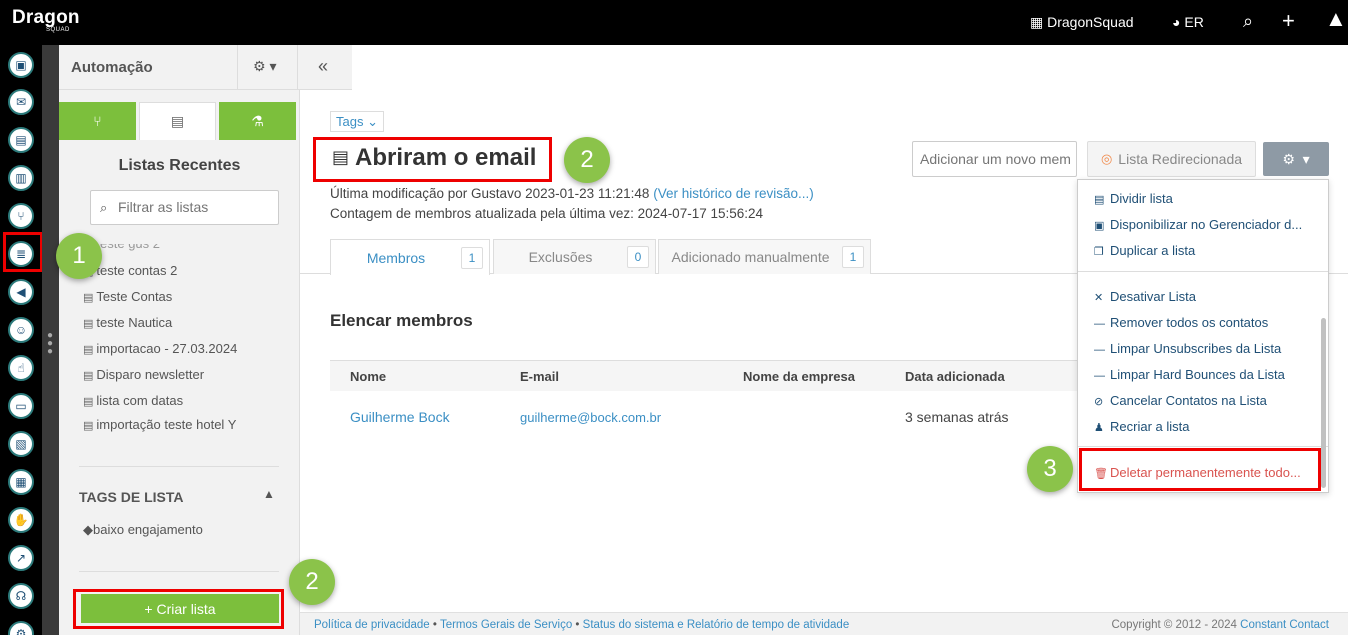 The width and height of the screenshot is (1348, 635). I want to click on lists-highlight, so click(23, 252).